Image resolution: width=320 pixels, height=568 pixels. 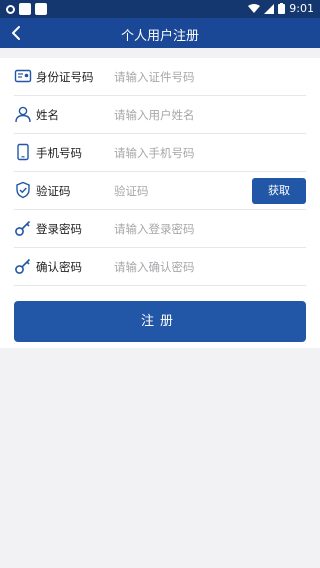 I want to click on page-title: 个人用户注册, so click(x=159, y=36).